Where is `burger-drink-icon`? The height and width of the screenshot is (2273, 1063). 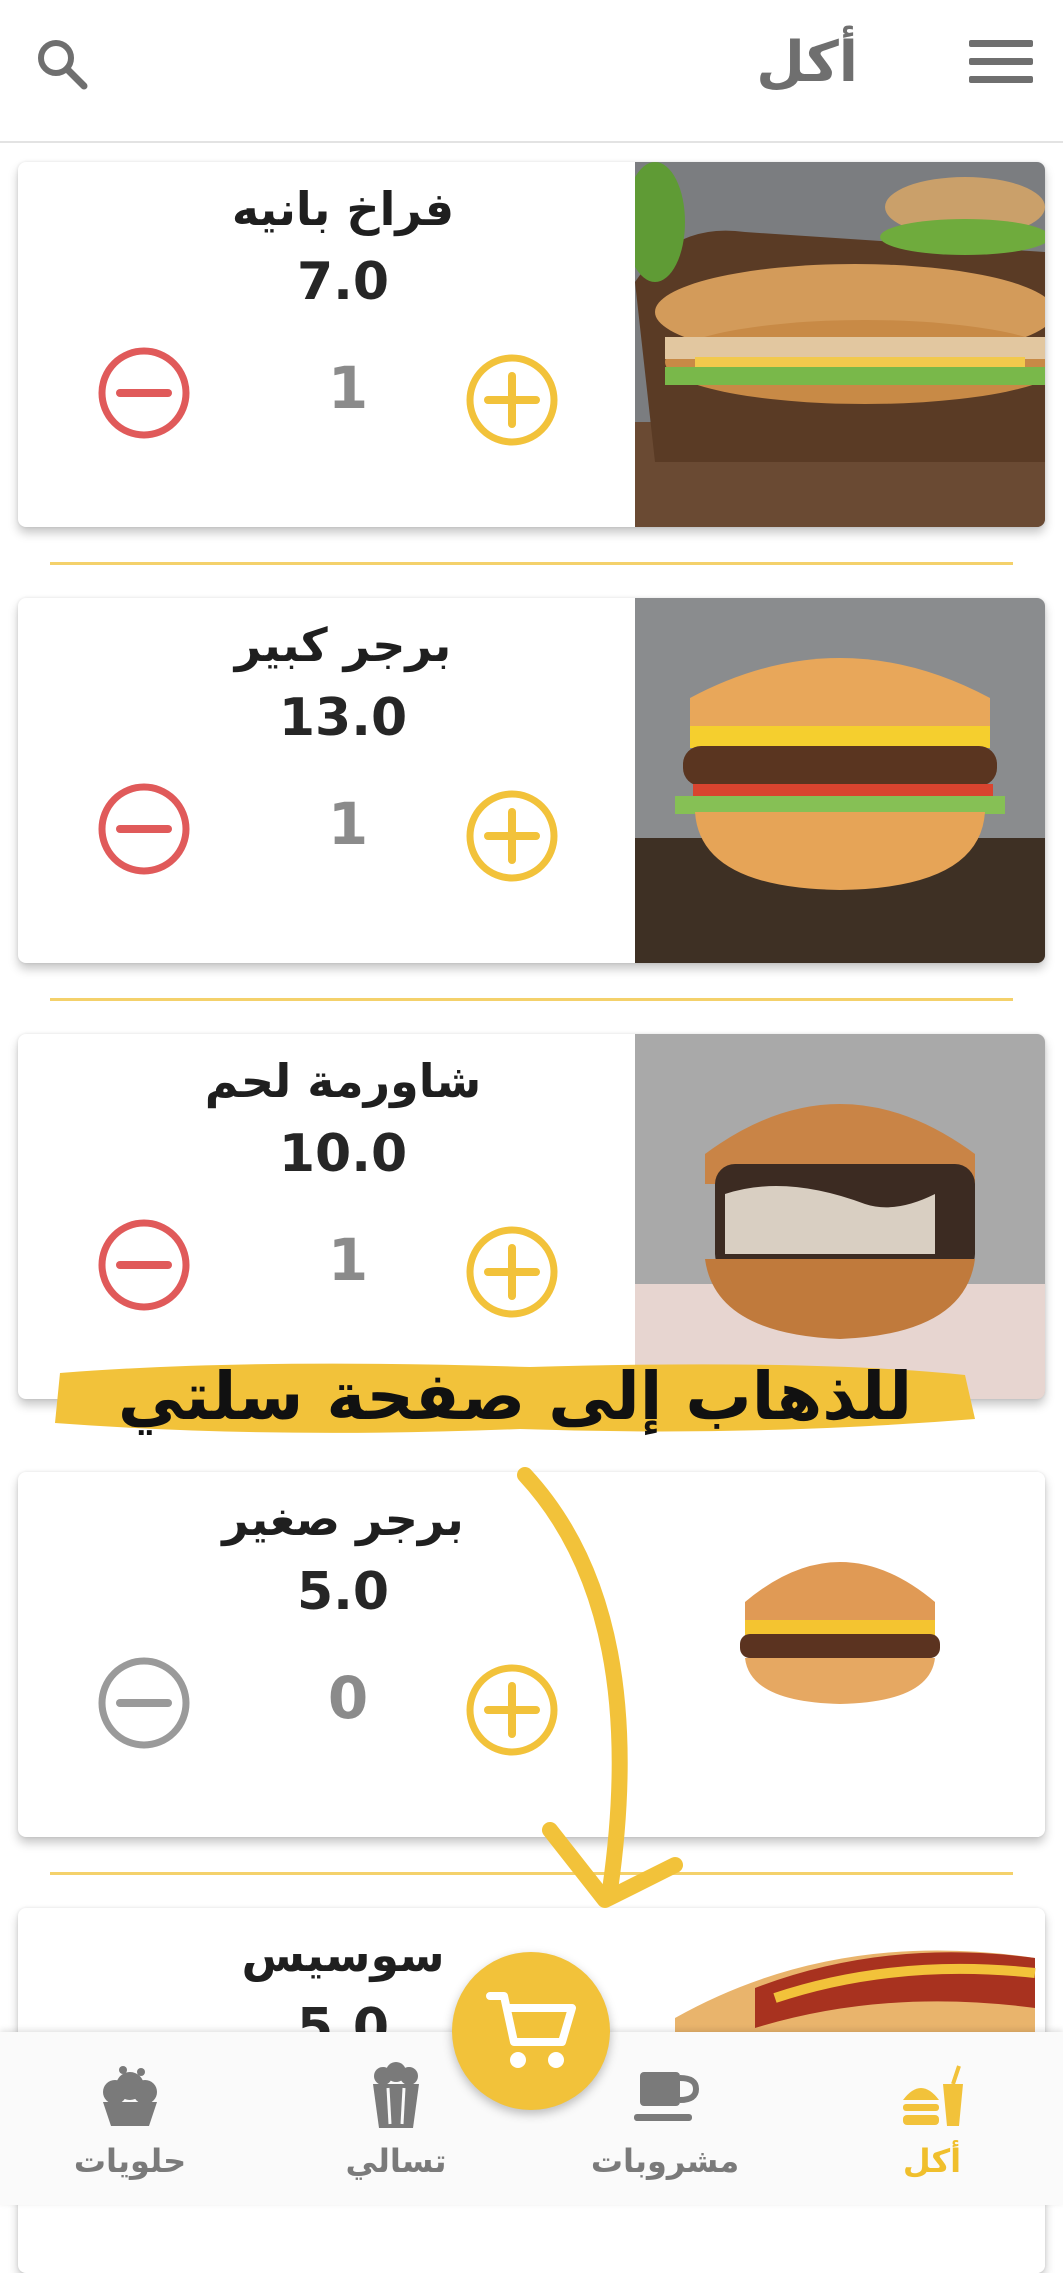 burger-drink-icon is located at coordinates (933, 2095).